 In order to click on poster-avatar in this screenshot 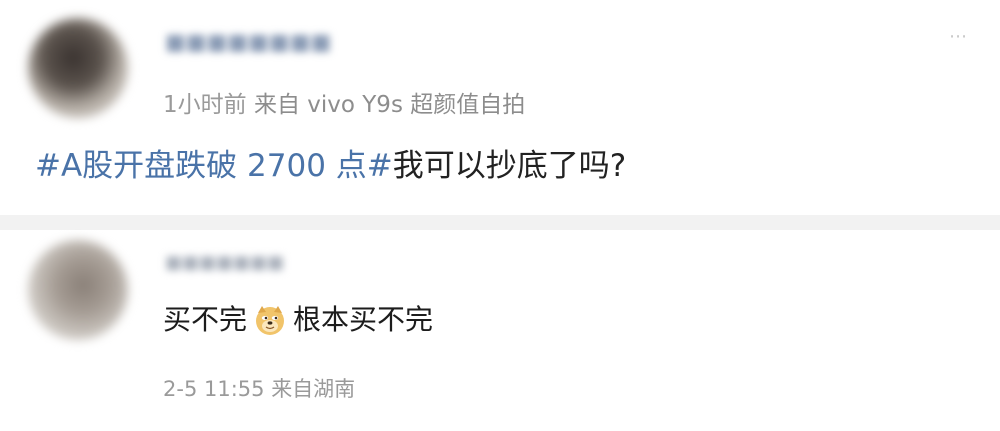, I will do `click(78, 68)`.